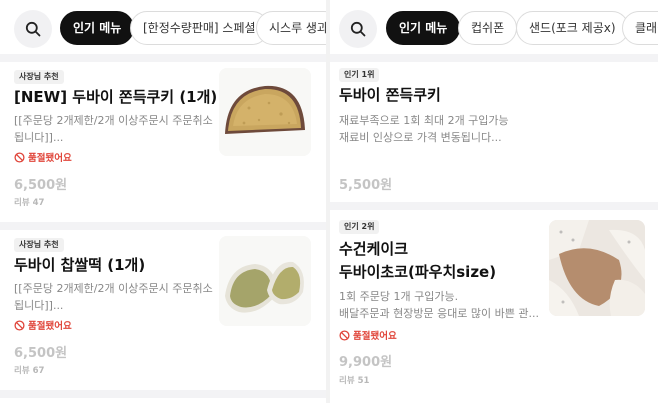 This screenshot has width=658, height=403. I want to click on cookie-half-image, so click(265, 112).